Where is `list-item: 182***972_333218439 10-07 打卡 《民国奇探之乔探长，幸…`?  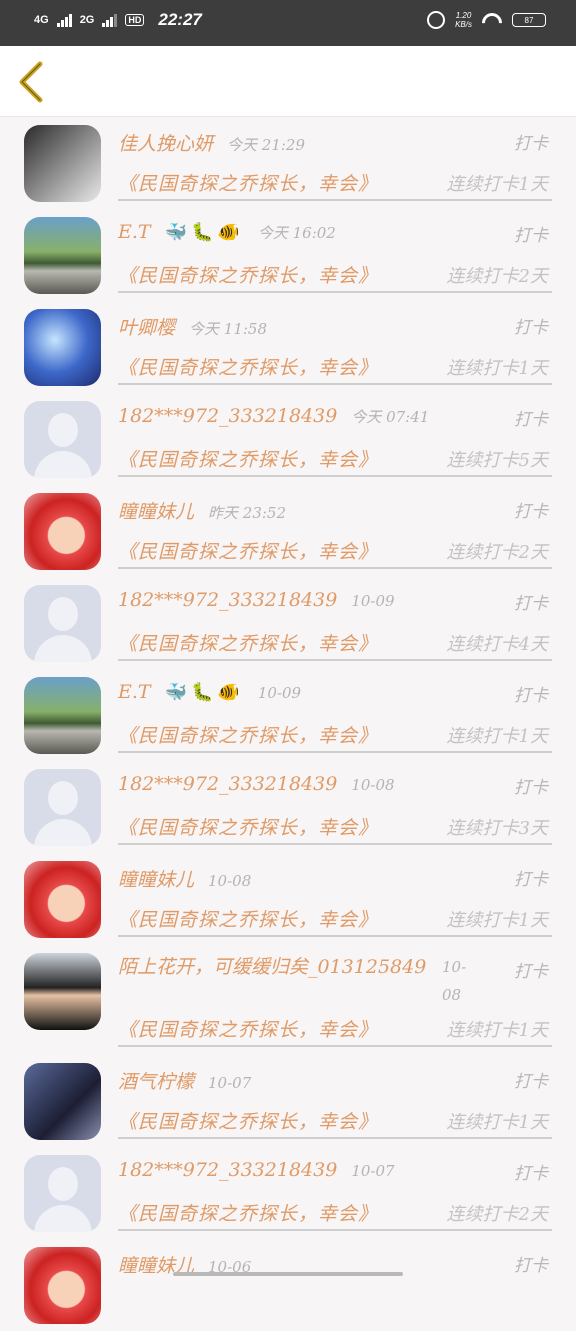
list-item: 182***972_333218439 10-07 打卡 《民国奇探之乔探长，幸… is located at coordinates (288, 1193).